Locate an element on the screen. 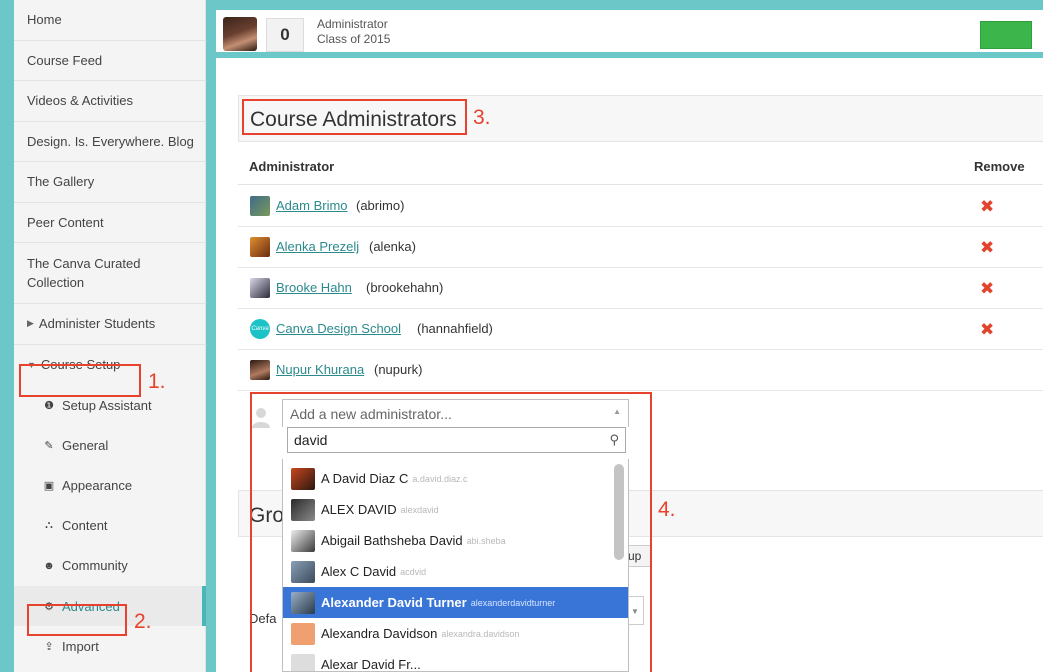 The image size is (1043, 672). users-icon: ☻ is located at coordinates (49, 565).